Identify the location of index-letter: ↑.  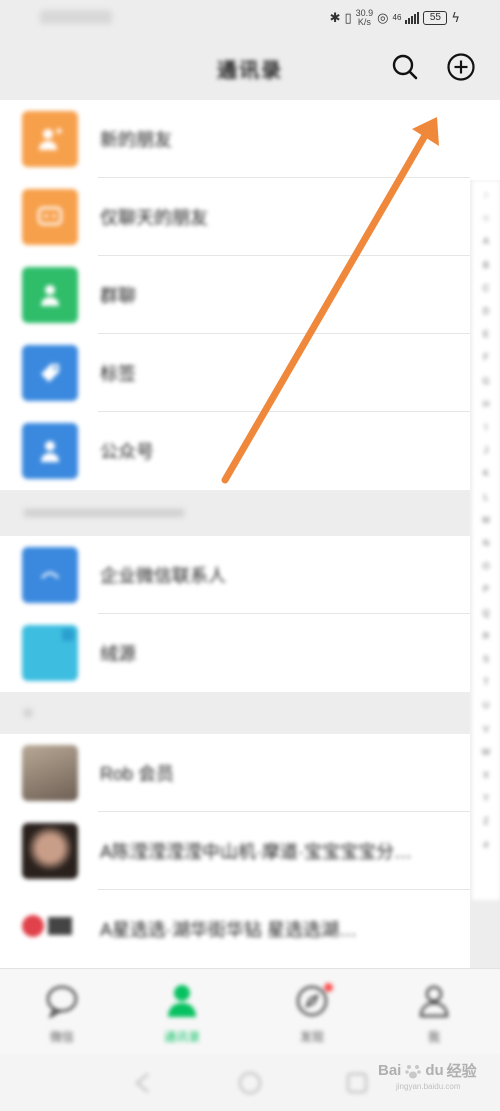
(486, 195).